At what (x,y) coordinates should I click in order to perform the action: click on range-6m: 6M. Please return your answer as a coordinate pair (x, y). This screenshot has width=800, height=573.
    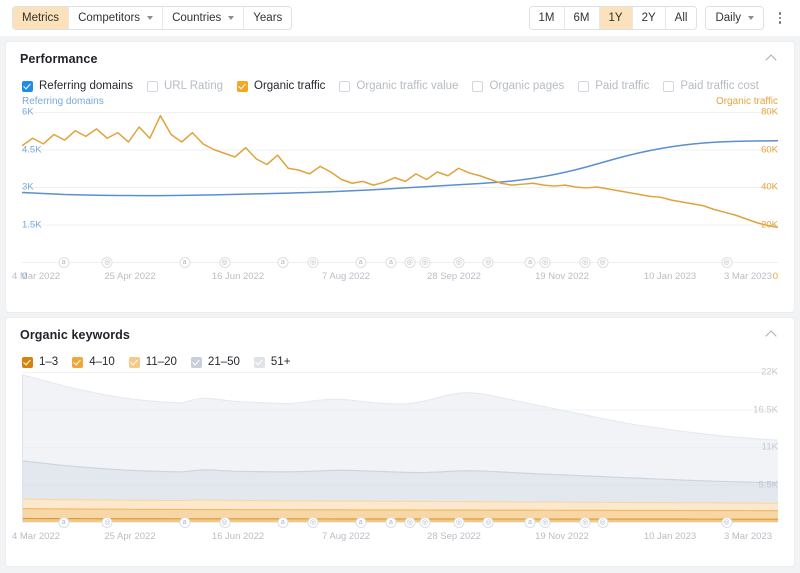
    Looking at the image, I should click on (582, 18).